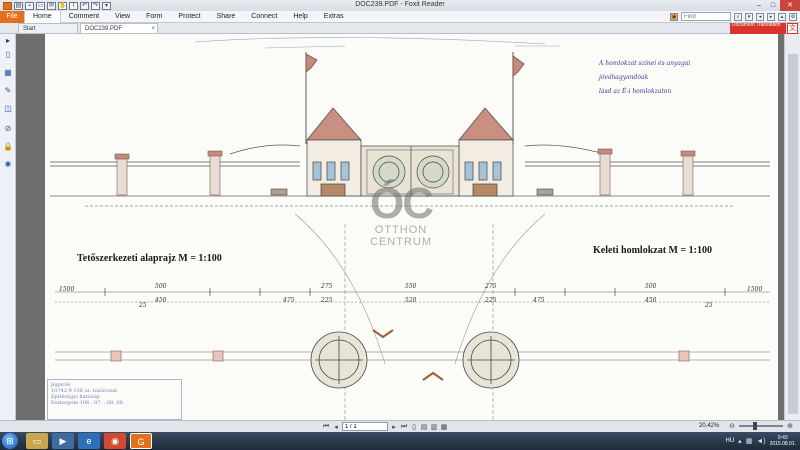 The image size is (800, 450). I want to click on zoom-in-icon: ⊕, so click(790, 426).